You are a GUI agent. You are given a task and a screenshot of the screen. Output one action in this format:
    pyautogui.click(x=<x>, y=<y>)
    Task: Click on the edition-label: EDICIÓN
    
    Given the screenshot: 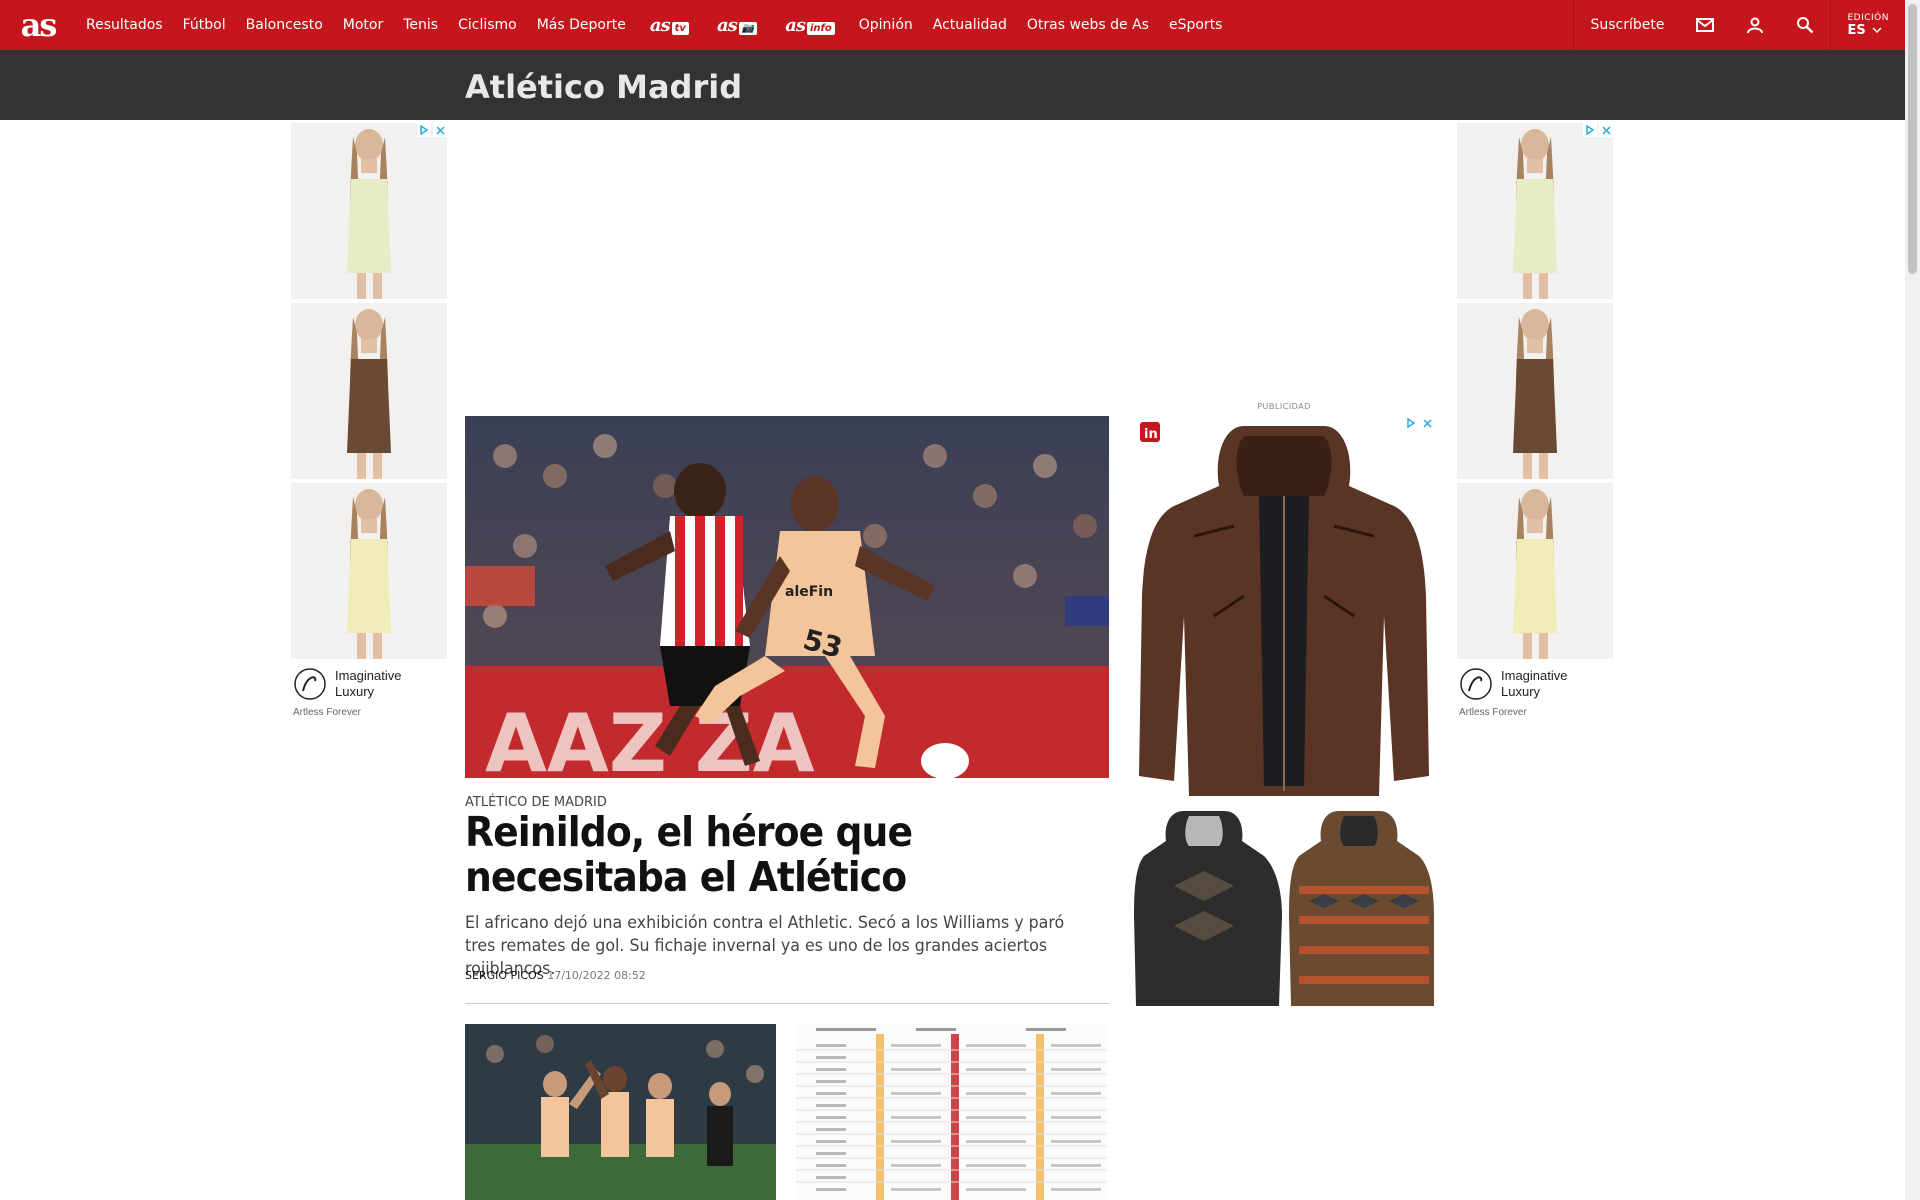 What is the action you would take?
    pyautogui.click(x=1868, y=17)
    